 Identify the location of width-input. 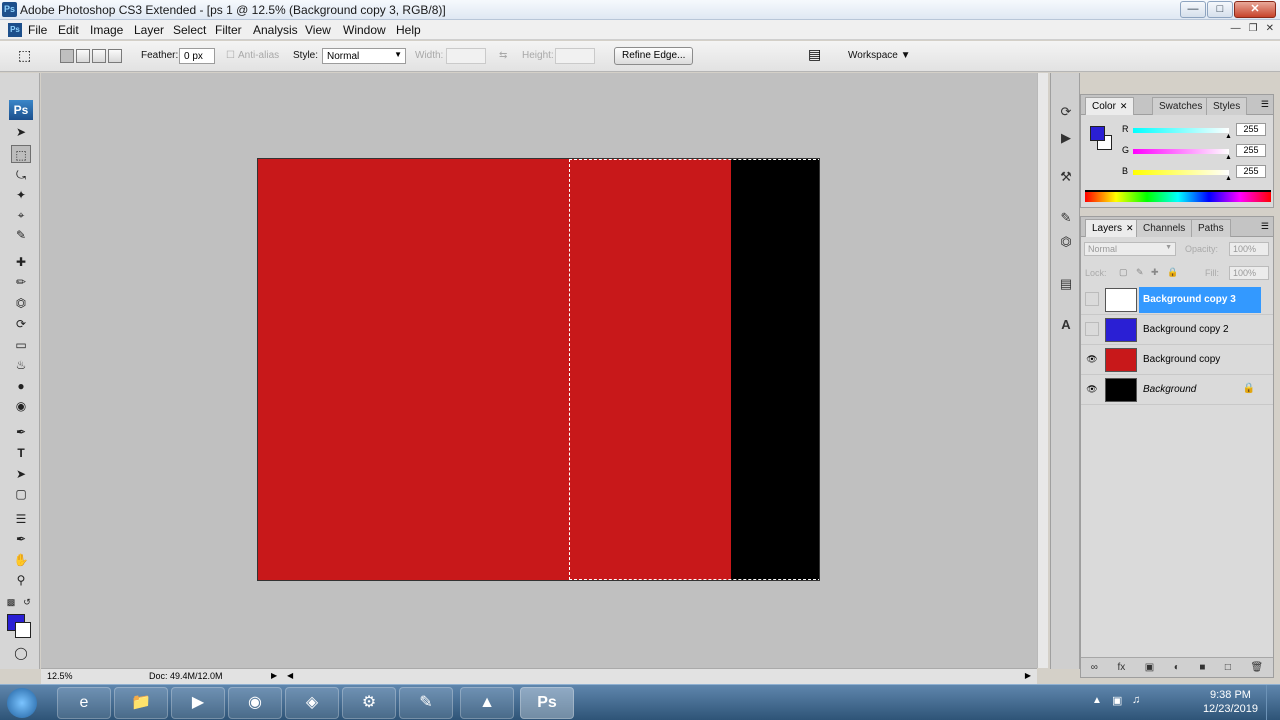
(466, 56).